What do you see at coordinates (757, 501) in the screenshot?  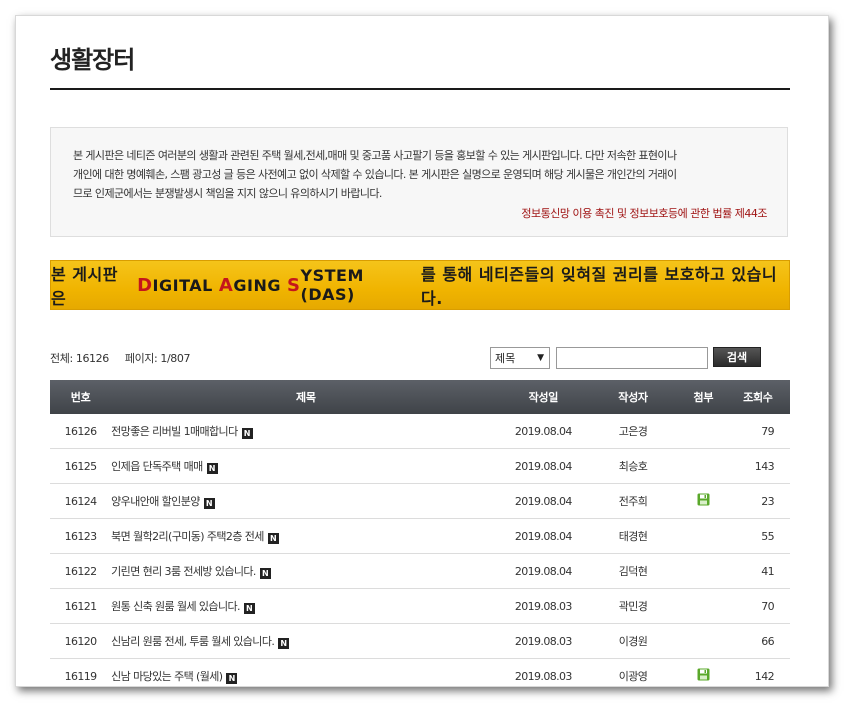 I see `row-views: 23` at bounding box center [757, 501].